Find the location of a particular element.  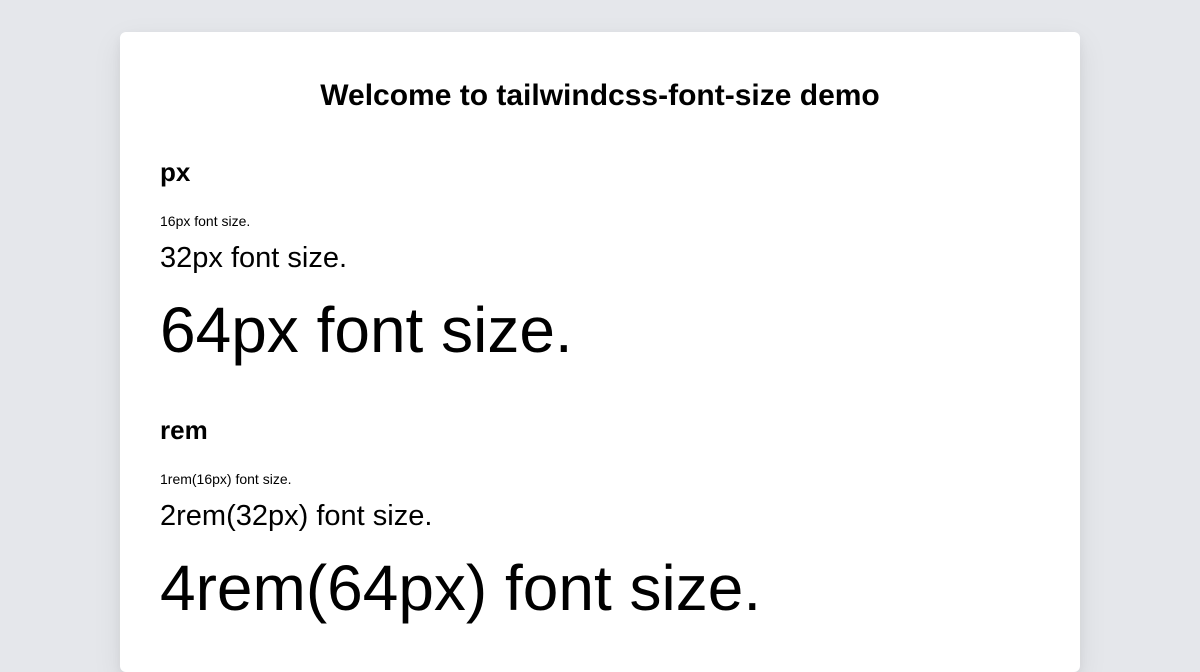

sample-text-2rem: 2rem(32px) font size. is located at coordinates (296, 516).